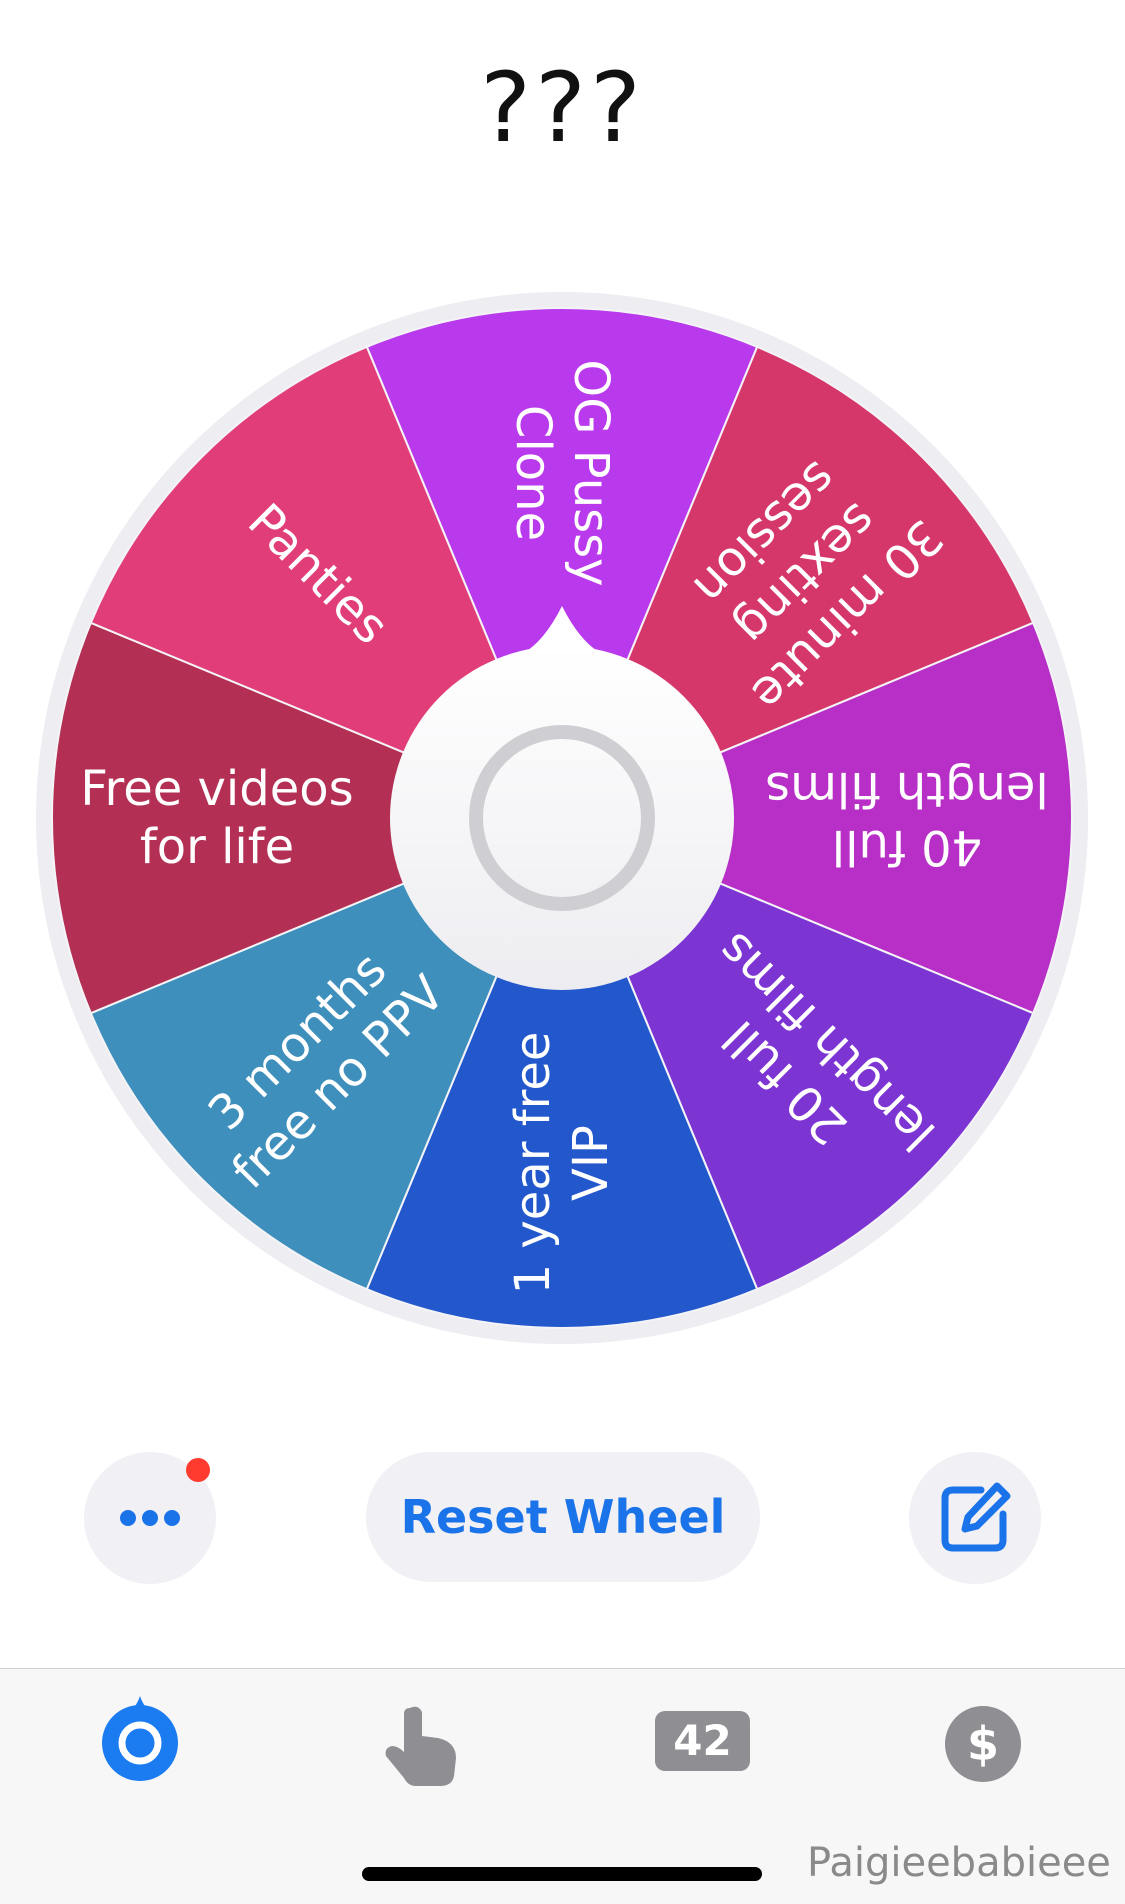 The height and width of the screenshot is (1904, 1125). What do you see at coordinates (423, 1745) in the screenshot?
I see `hand-pointer-icon` at bounding box center [423, 1745].